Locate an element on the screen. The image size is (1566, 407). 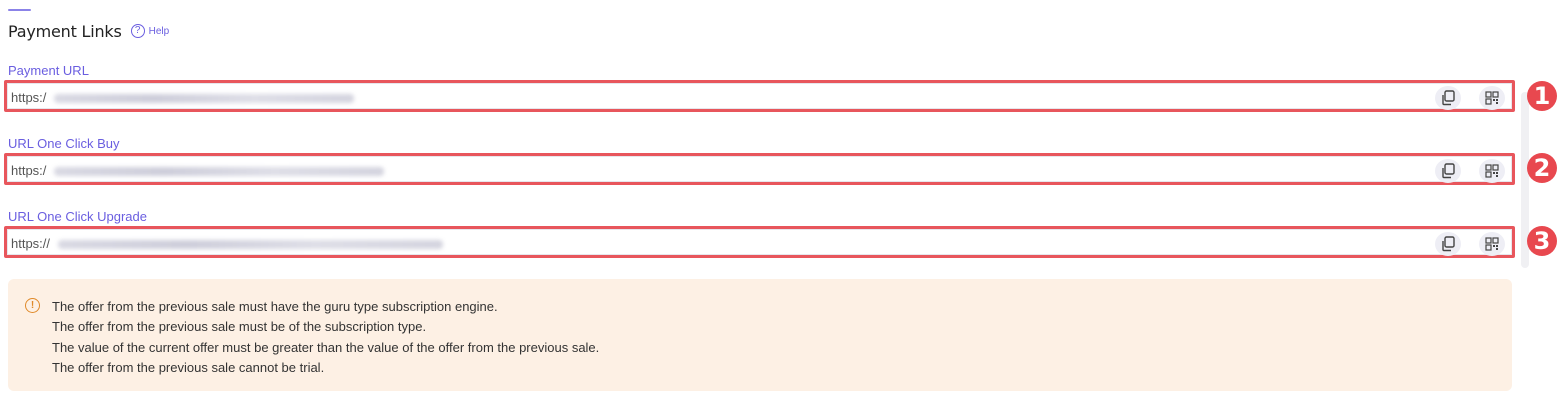
section-title: Payment Links is located at coordinates (65, 31).